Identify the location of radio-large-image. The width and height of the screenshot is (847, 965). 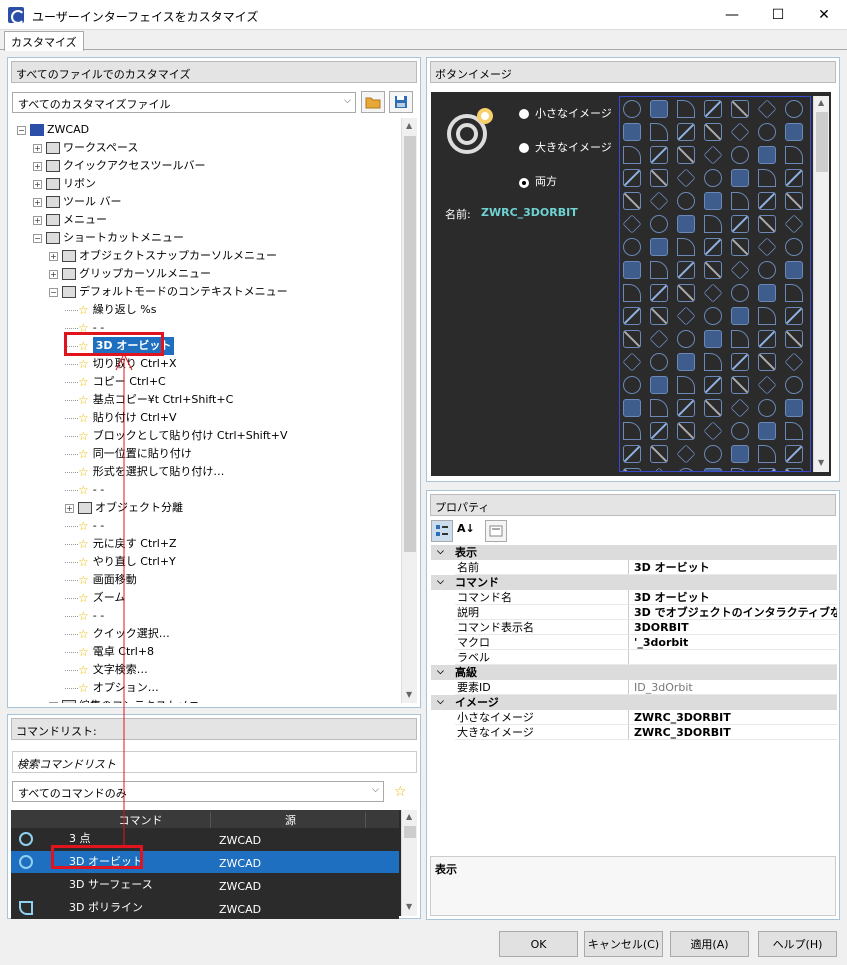
(524, 148).